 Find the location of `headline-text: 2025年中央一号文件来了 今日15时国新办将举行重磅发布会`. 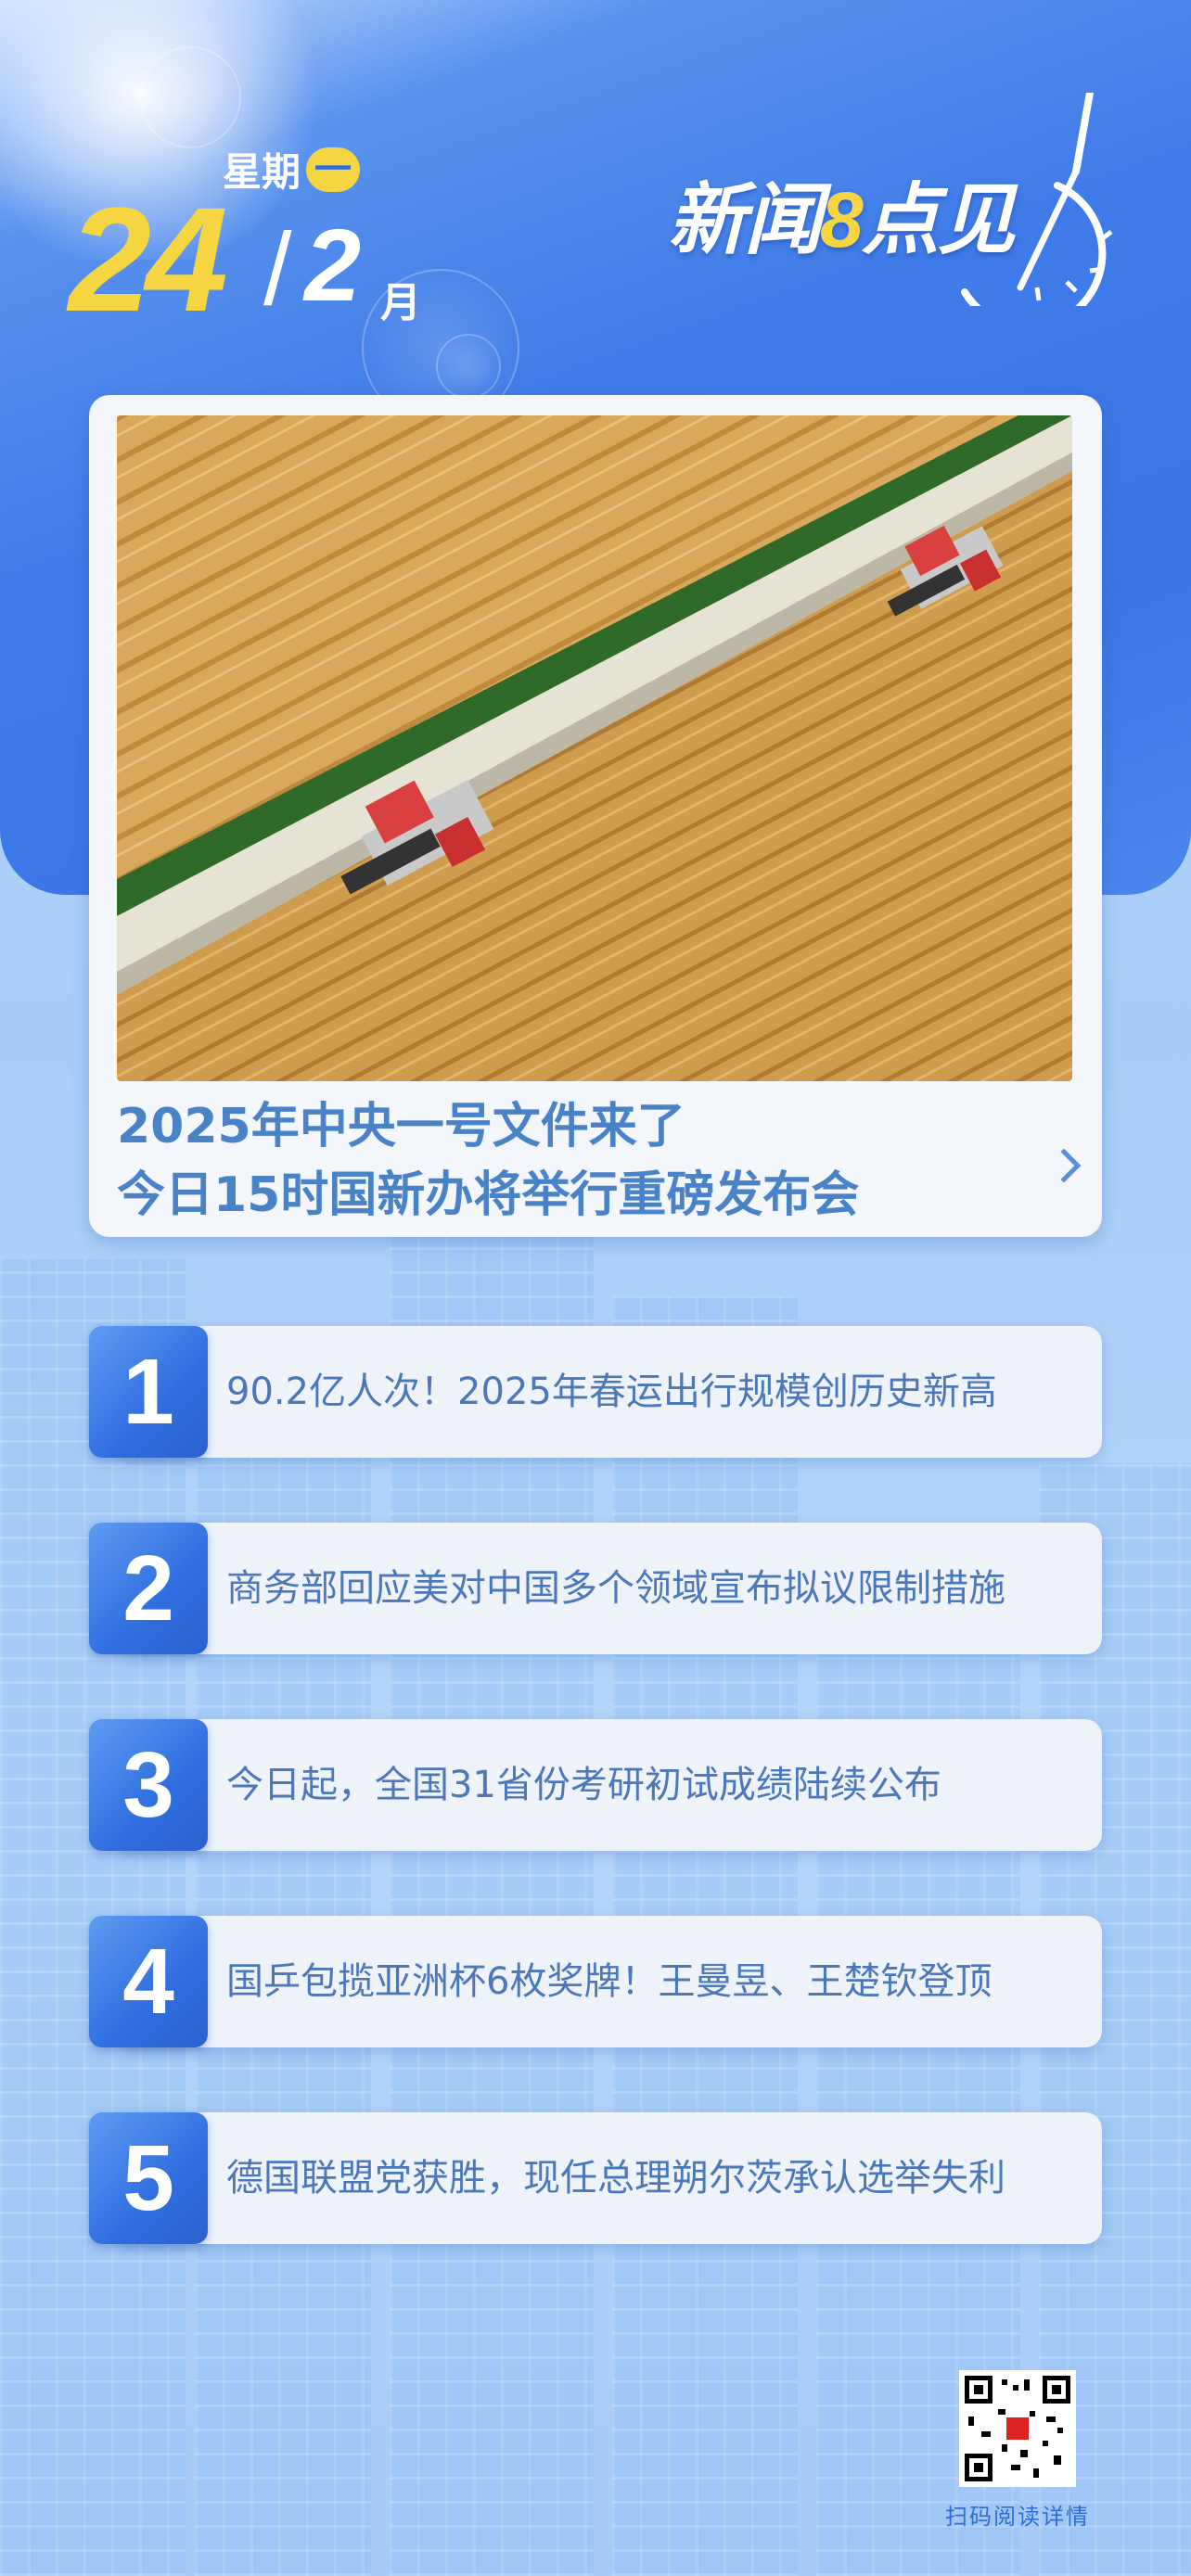

headline-text: 2025年中央一号文件来了 今日15时国新办将举行重磅发布会 is located at coordinates (562, 1161).